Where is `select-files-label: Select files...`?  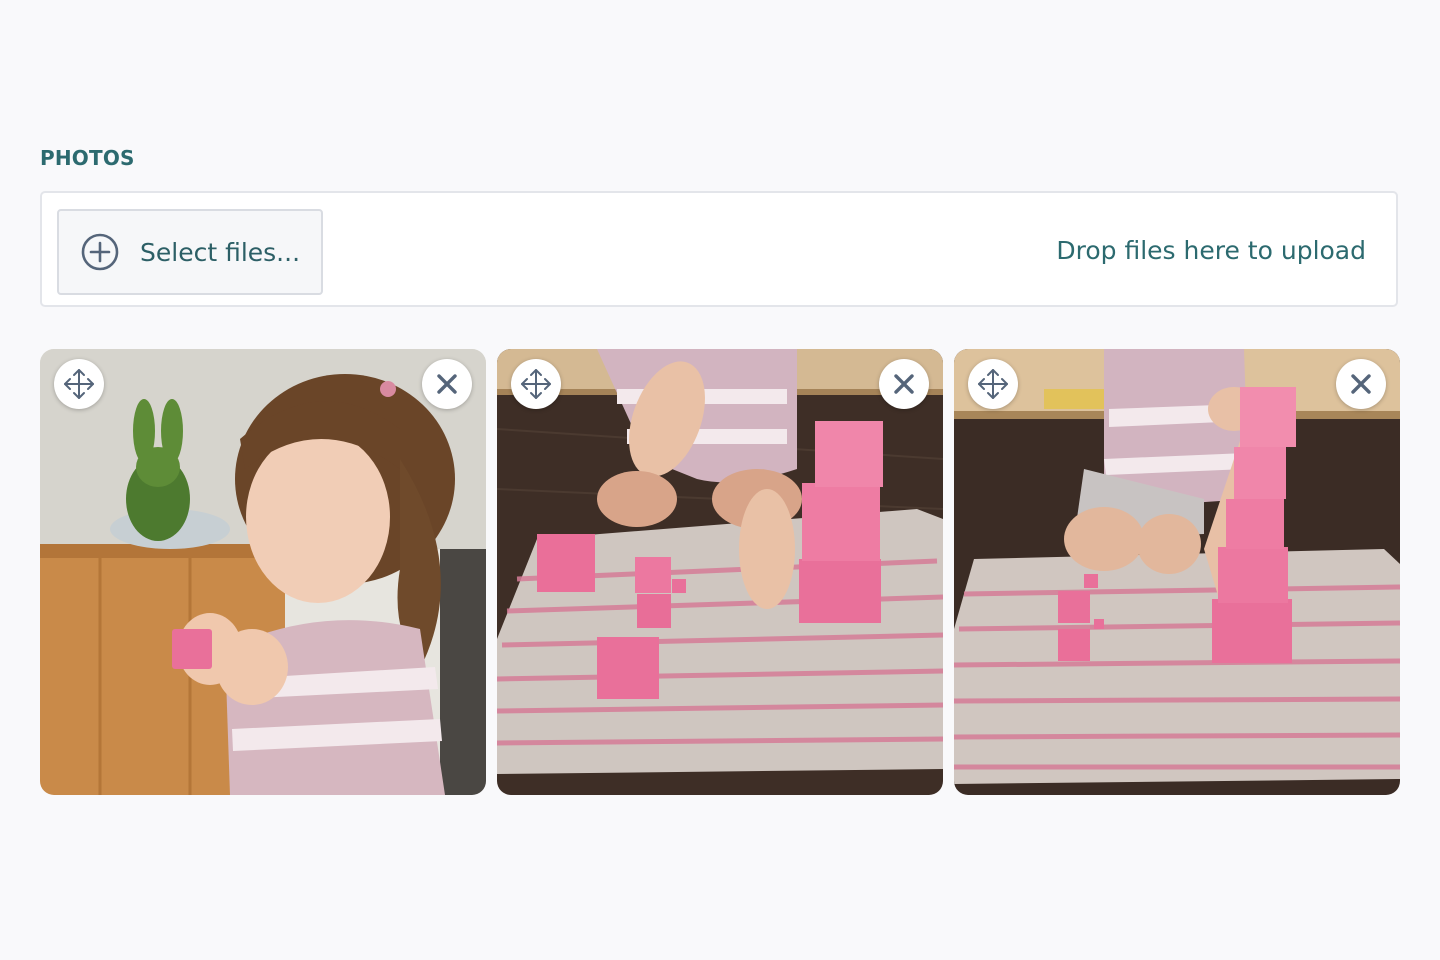
select-files-label: Select files... is located at coordinates (220, 252).